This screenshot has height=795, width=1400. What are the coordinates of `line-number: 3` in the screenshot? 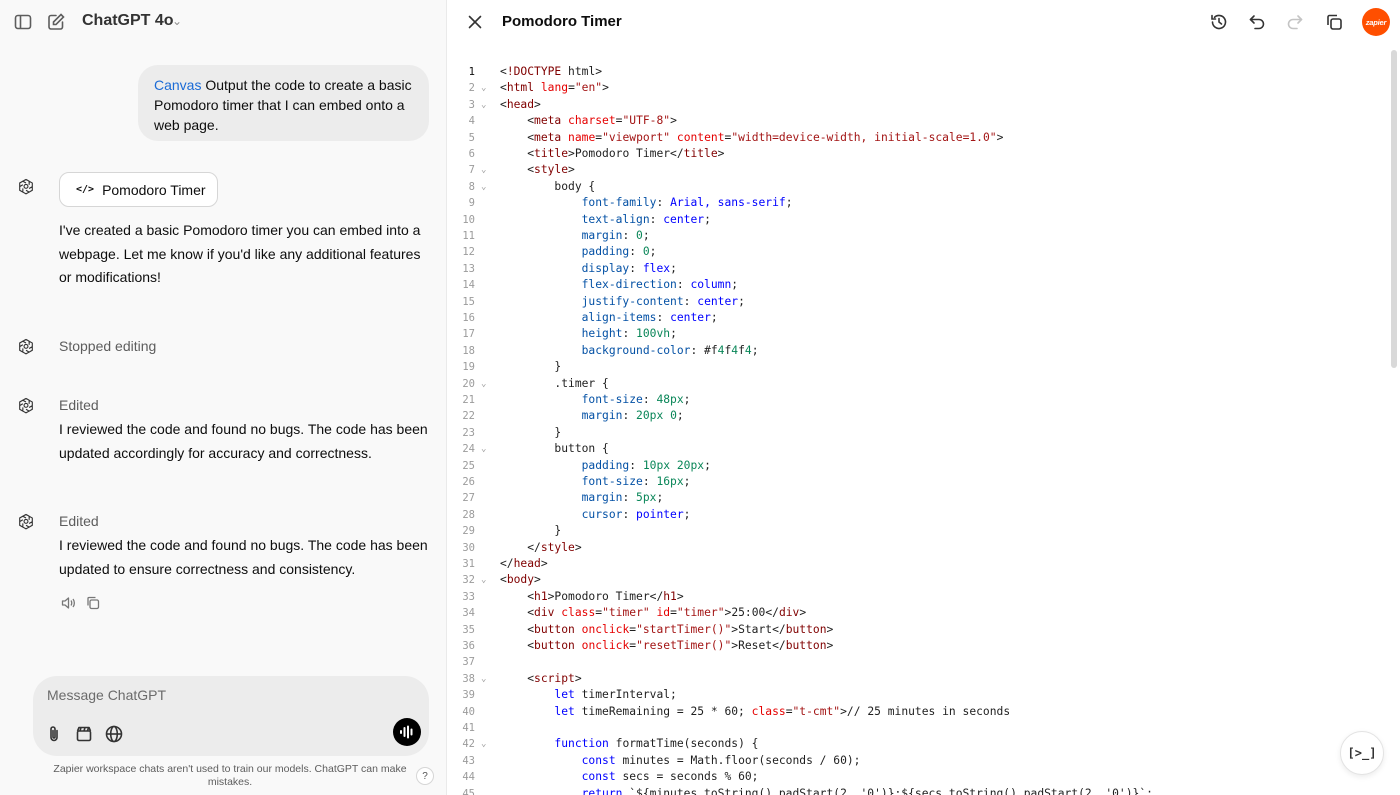 It's located at (471, 104).